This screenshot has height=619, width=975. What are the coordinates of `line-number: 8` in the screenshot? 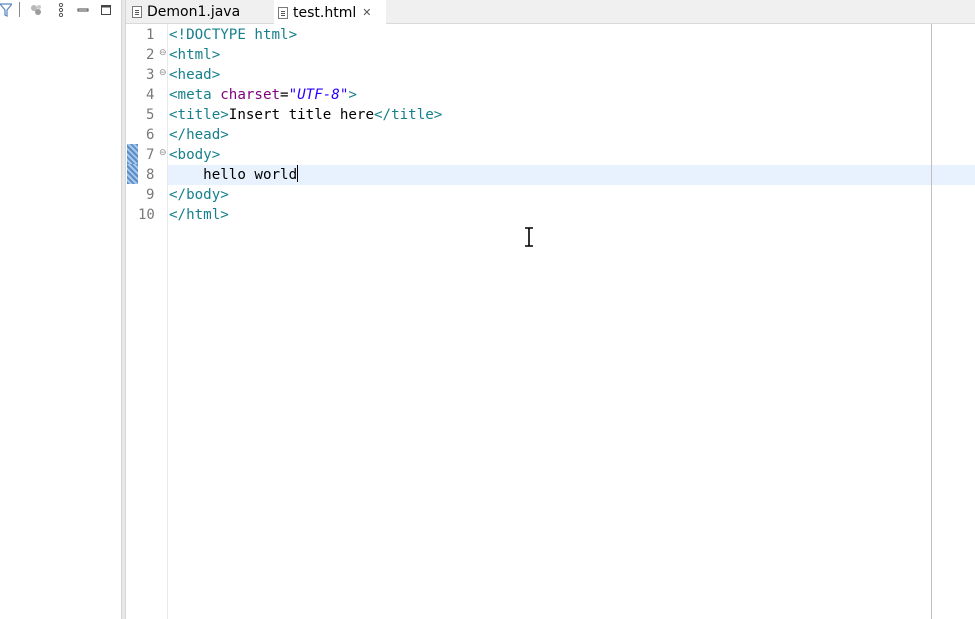 It's located at (150, 175).